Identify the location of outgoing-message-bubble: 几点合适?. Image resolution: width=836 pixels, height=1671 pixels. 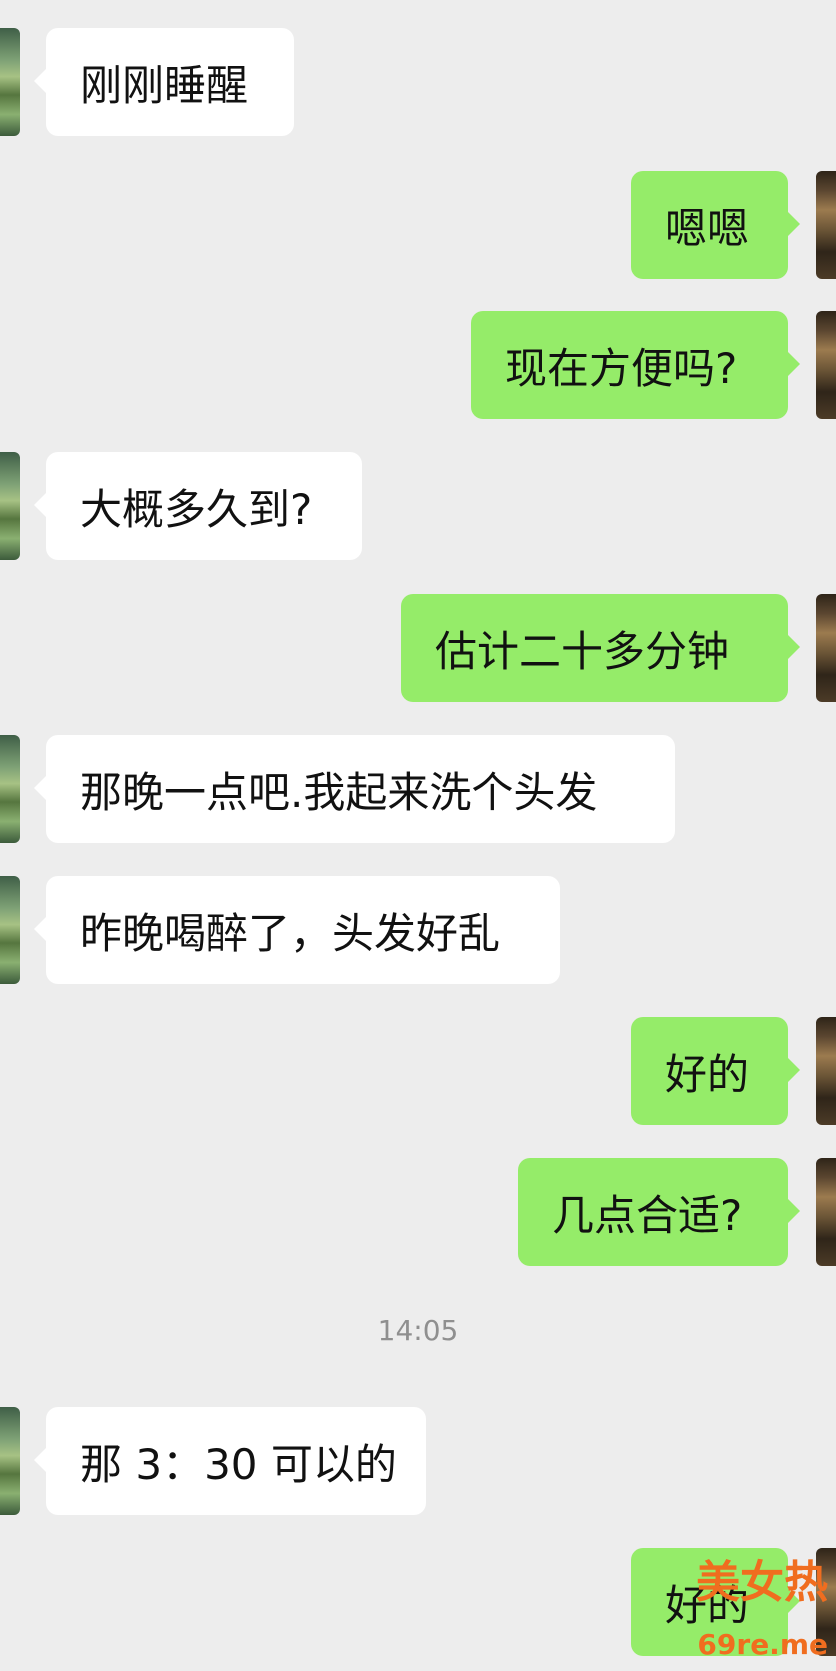
(659, 1212).